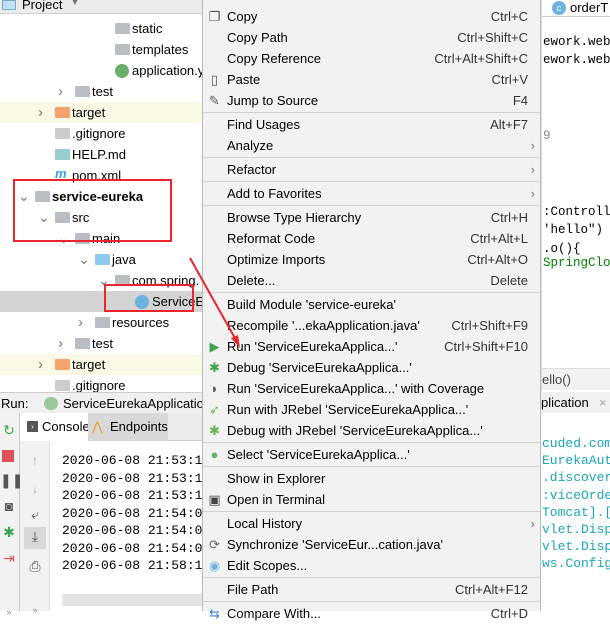  I want to click on annotation-arrow, so click(214, 302).